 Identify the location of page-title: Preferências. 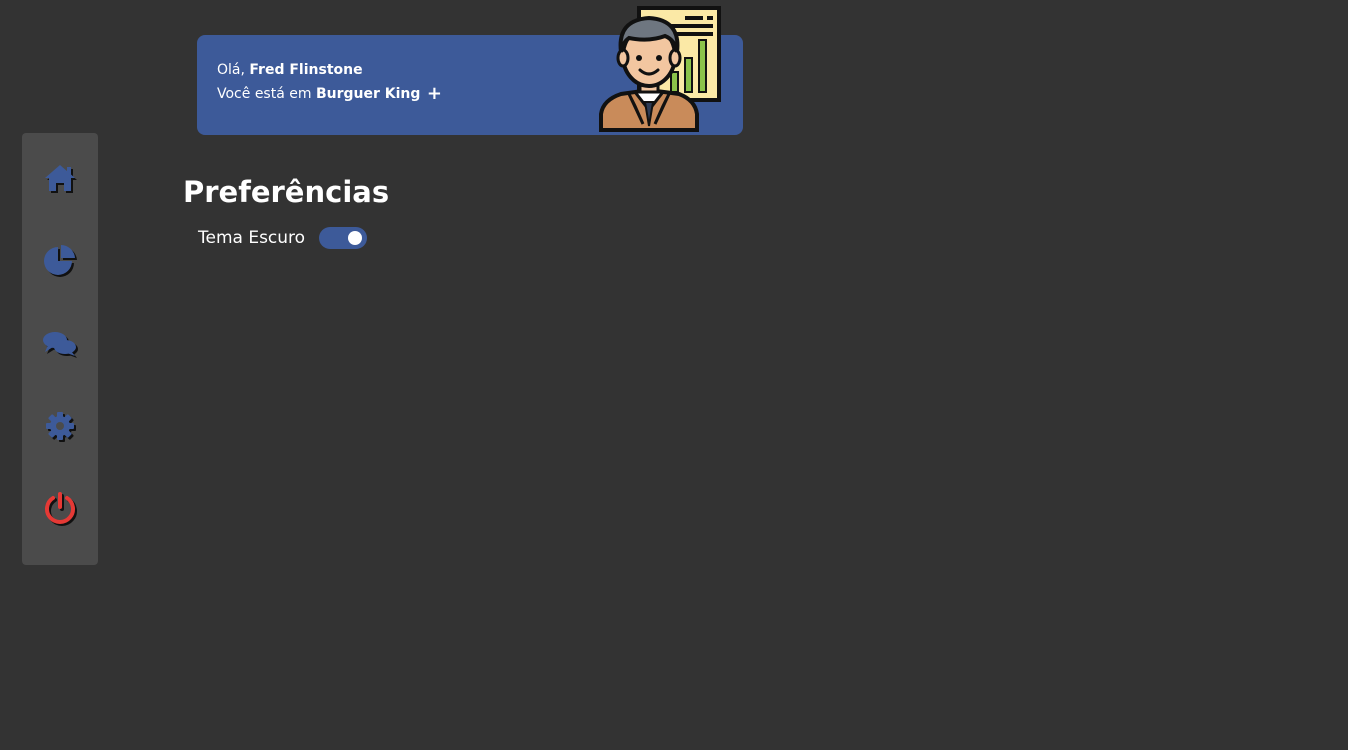
(286, 192).